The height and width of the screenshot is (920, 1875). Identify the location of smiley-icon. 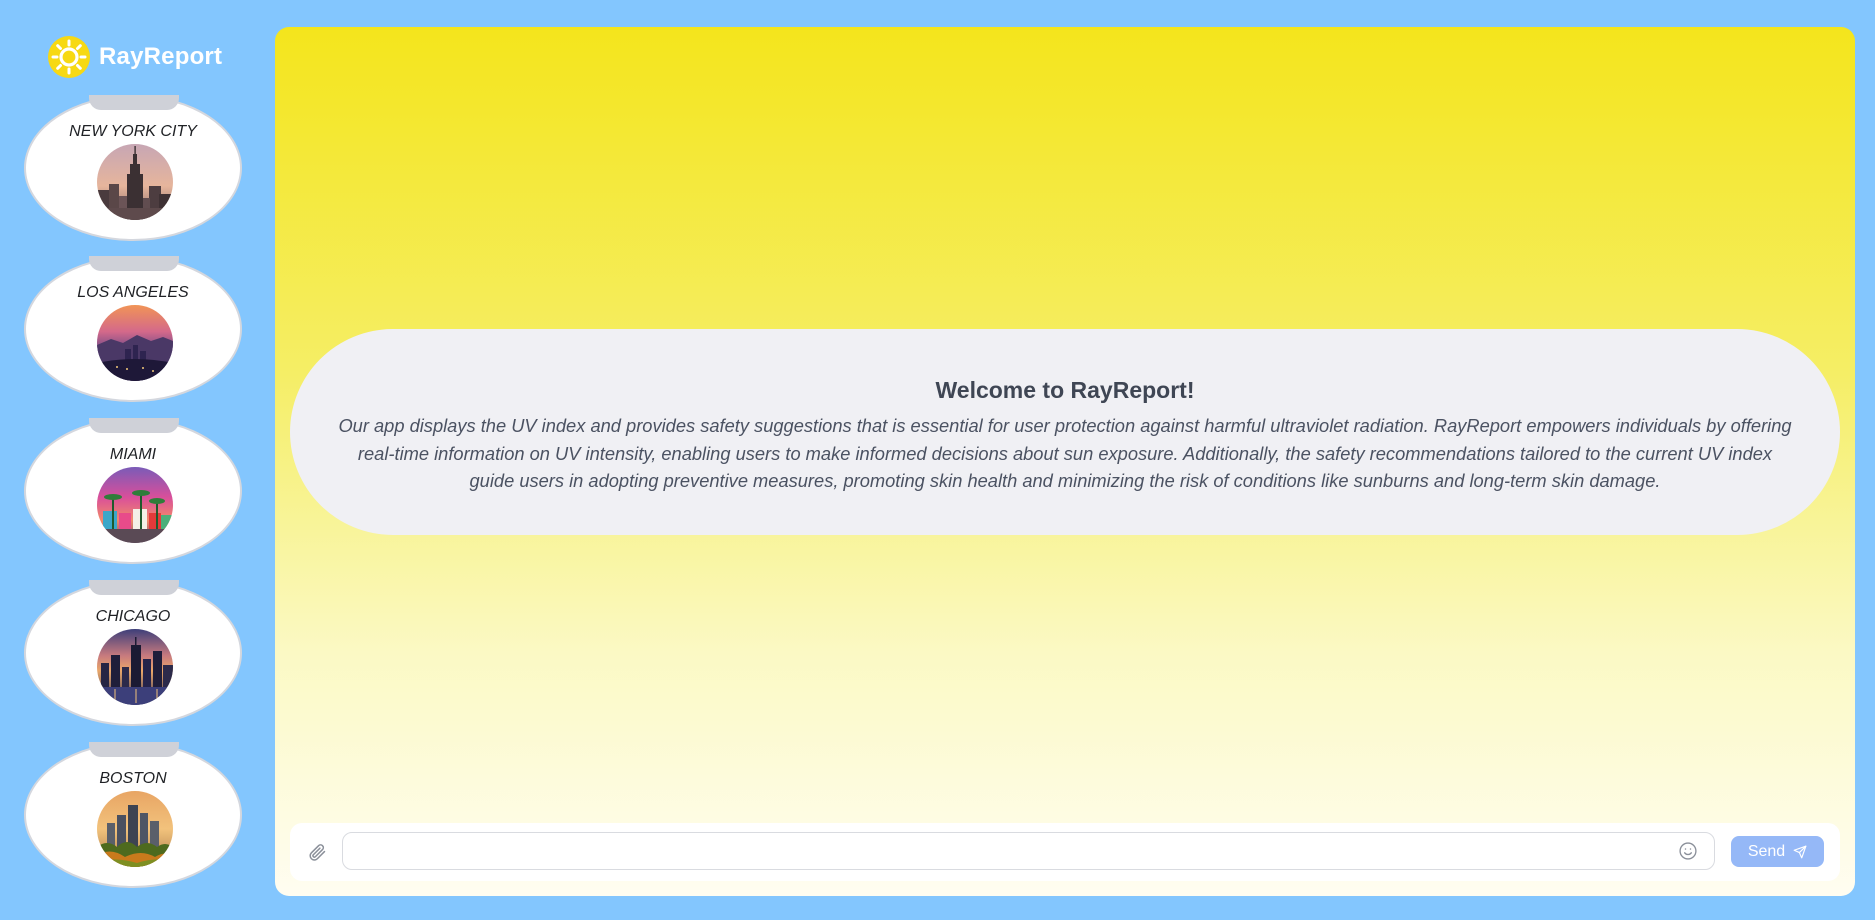
(1688, 851).